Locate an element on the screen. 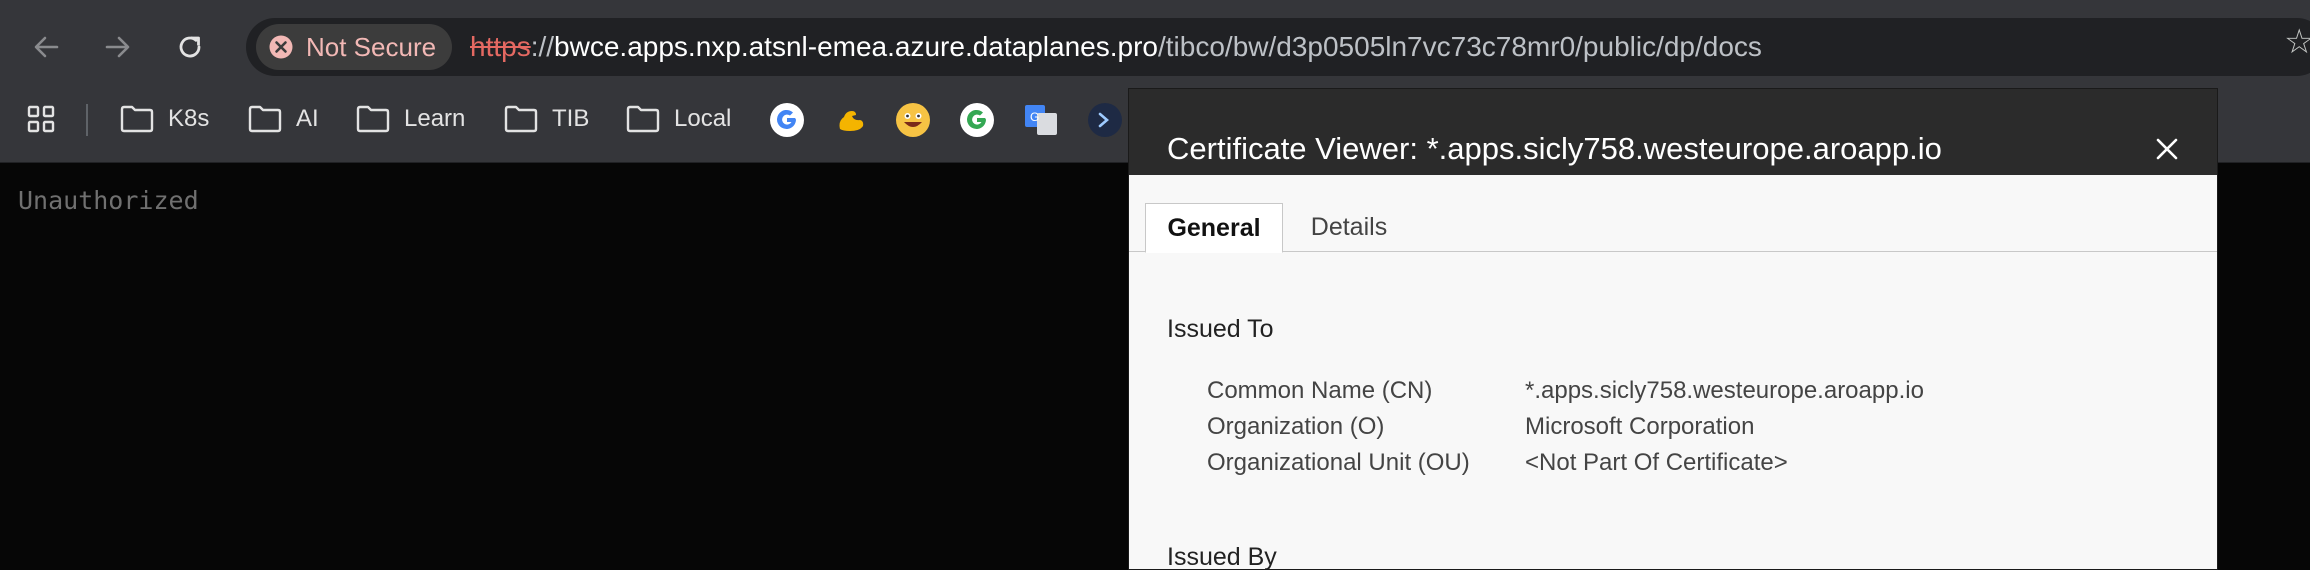 The height and width of the screenshot is (570, 2310). tab-details: Details is located at coordinates (1349, 227).